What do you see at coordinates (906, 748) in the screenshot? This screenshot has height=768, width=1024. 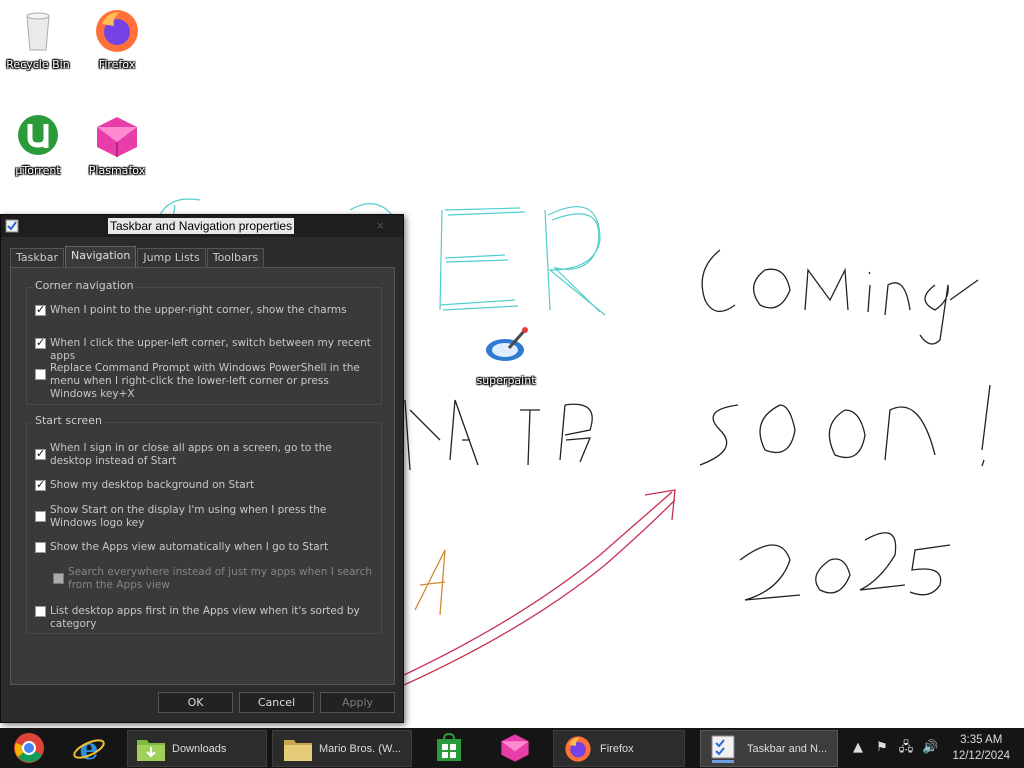 I see `network-icon: 🖧` at bounding box center [906, 748].